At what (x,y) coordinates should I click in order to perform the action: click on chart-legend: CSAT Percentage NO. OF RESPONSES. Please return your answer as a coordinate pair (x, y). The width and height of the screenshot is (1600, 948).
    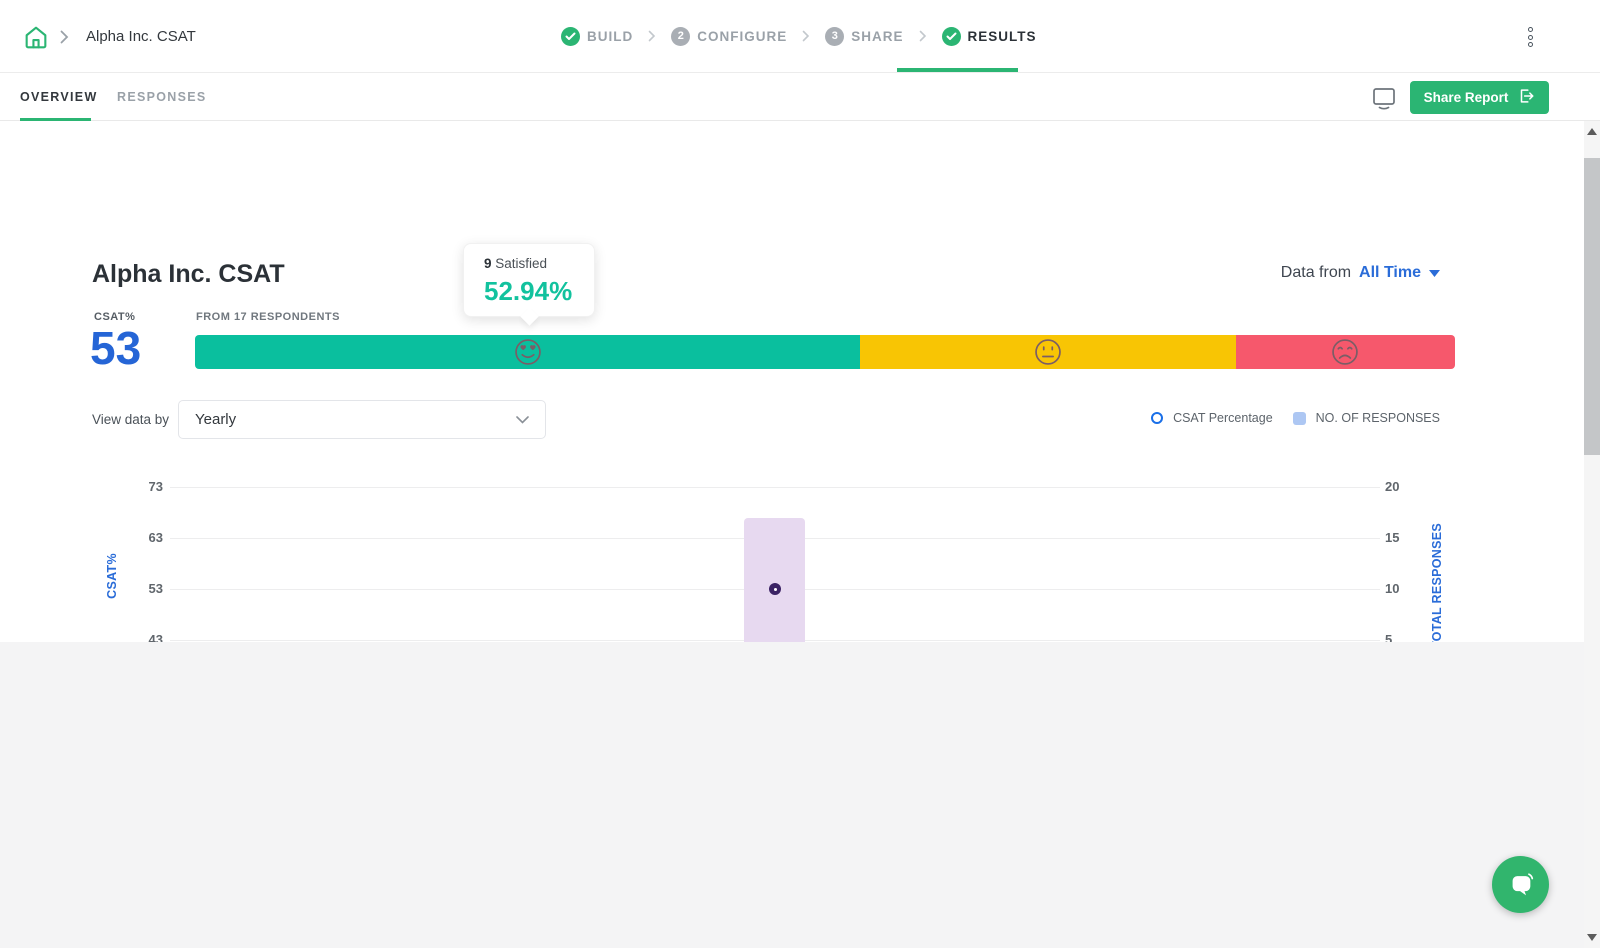
    Looking at the image, I should click on (1295, 418).